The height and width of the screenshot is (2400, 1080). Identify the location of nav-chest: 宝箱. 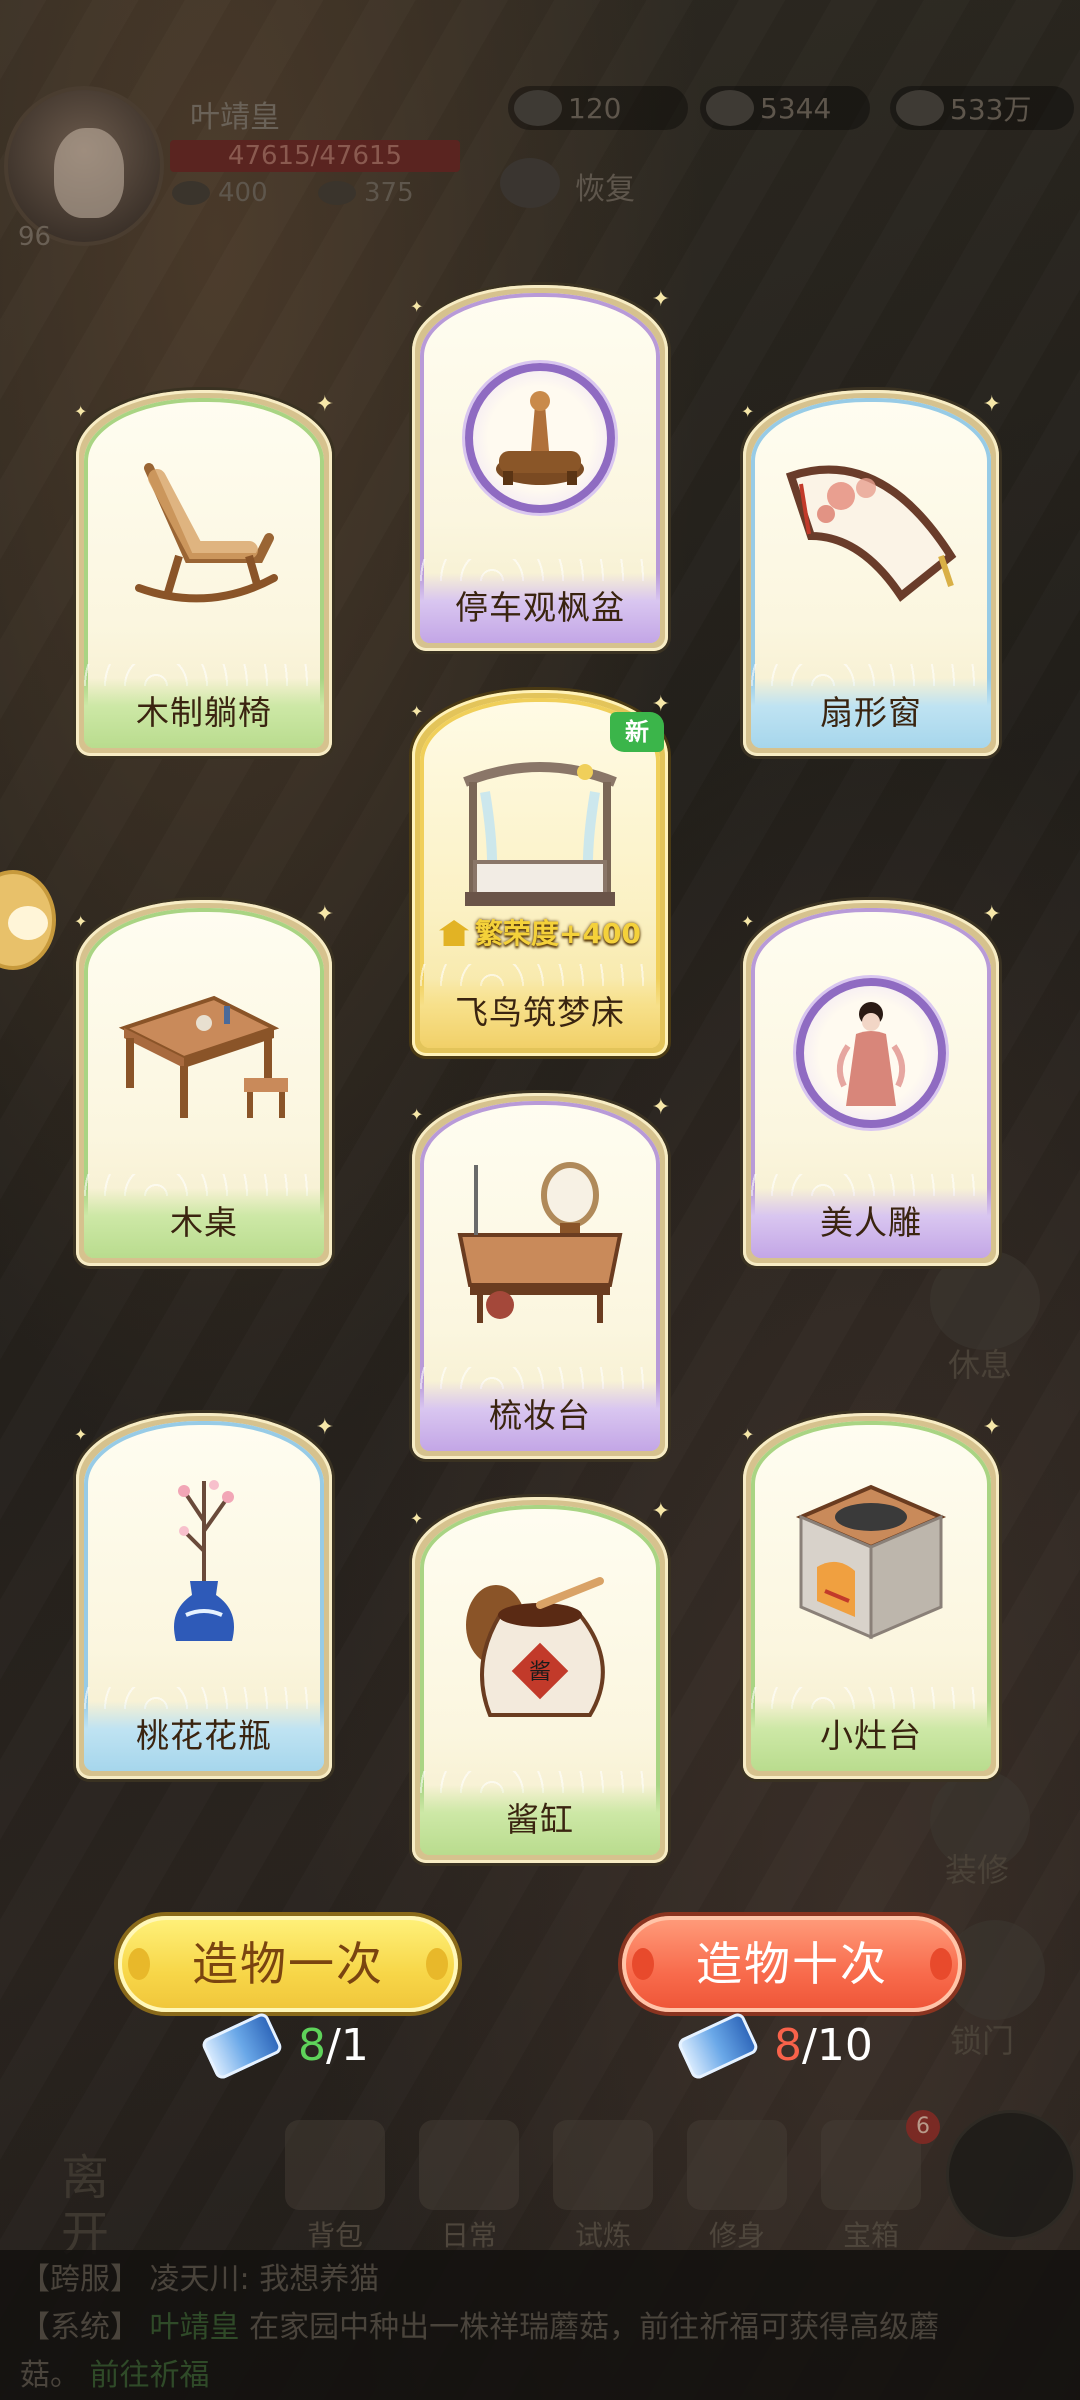
(871, 2187).